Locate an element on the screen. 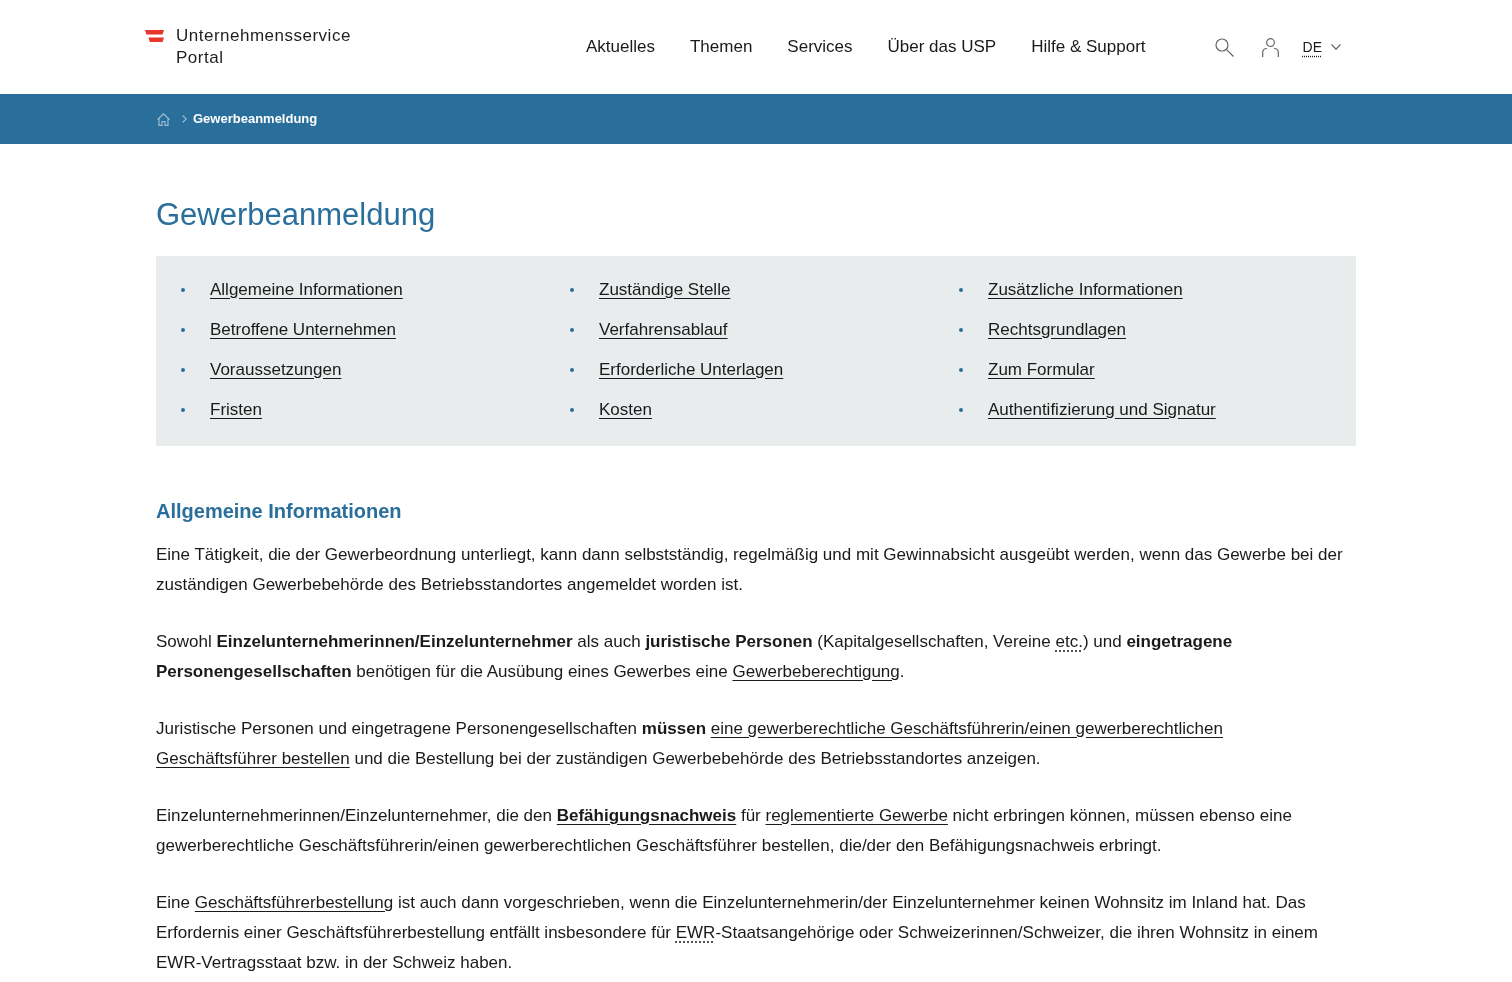 This screenshot has height=982, width=1512. paragraph: Eine Geschäftsführerbestellung ist auch dann vorgeschrieben, wenn die Einzelunternehmerin/der Einzelunternehmer keinen Wohnsitz im Inland hat. Das Erfordernis einer Geschäftsführerbestellung entfällt insbesondere für EWR-Staatsangehörige oder Schweizerinnen/Schweizer, die ihren Wohnsitz in einem EWR-Vertragsstaat bzw. in der Schweiz haben. is located at coordinates (737, 933).